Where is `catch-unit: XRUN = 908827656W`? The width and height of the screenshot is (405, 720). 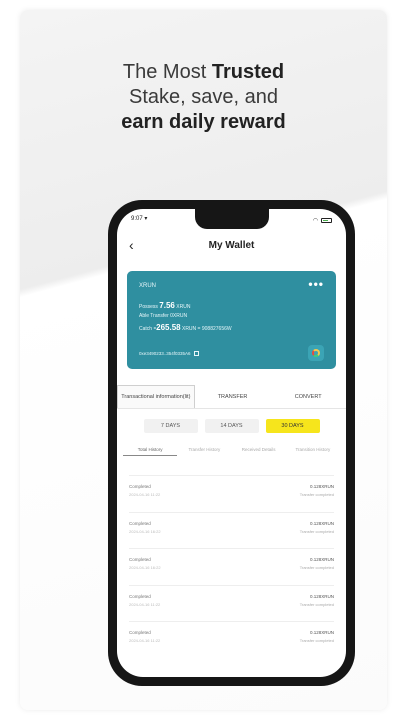
catch-unit: XRUN = 908827656W is located at coordinates (206, 329).